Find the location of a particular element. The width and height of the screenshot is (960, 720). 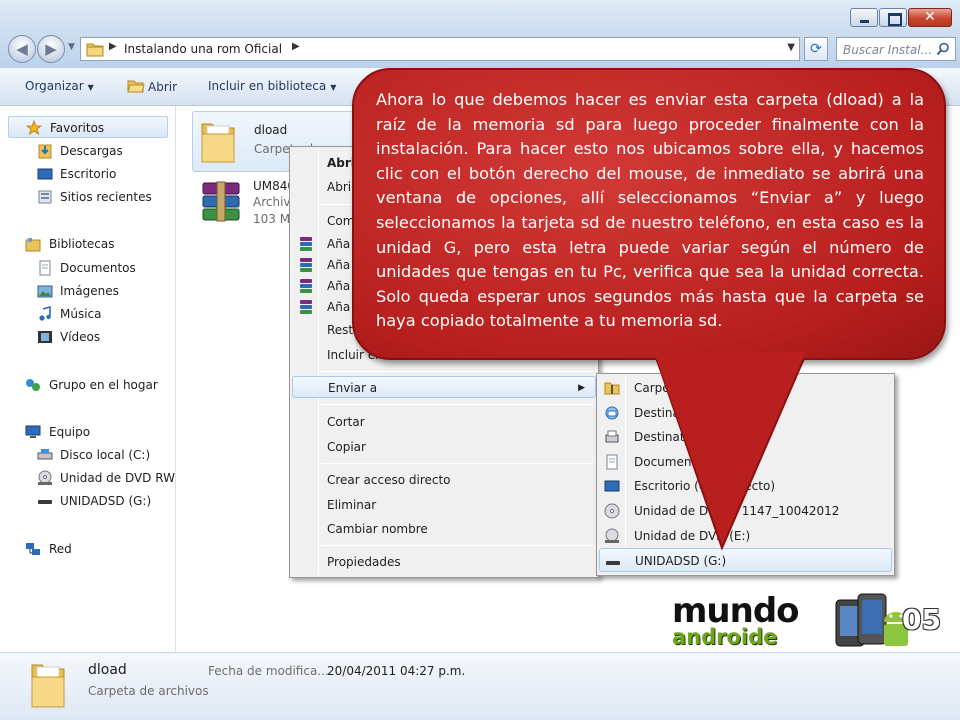

nav-downloads: Descargas is located at coordinates (88, 151).